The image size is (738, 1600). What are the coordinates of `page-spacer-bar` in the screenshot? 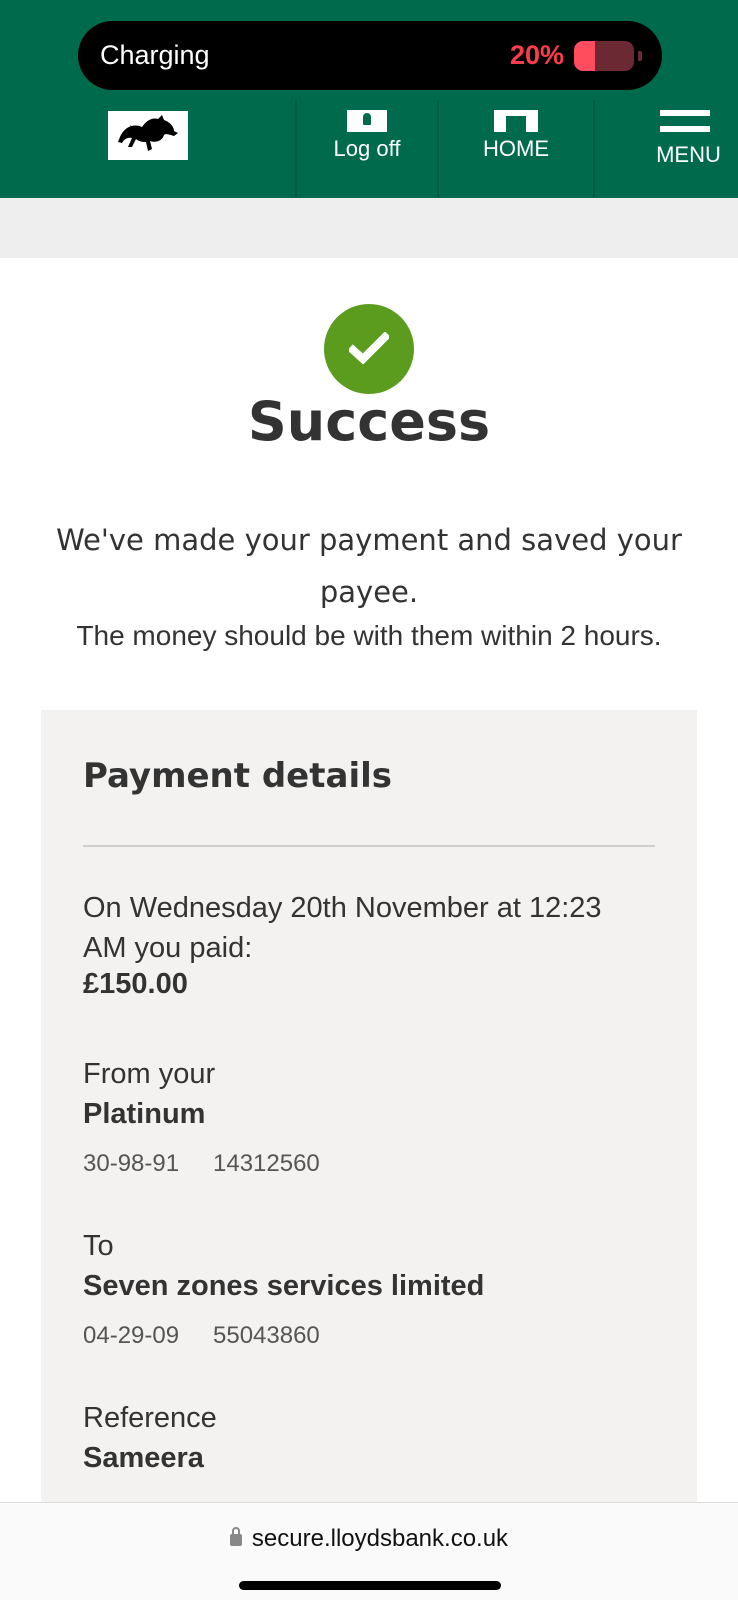 It's located at (369, 228).